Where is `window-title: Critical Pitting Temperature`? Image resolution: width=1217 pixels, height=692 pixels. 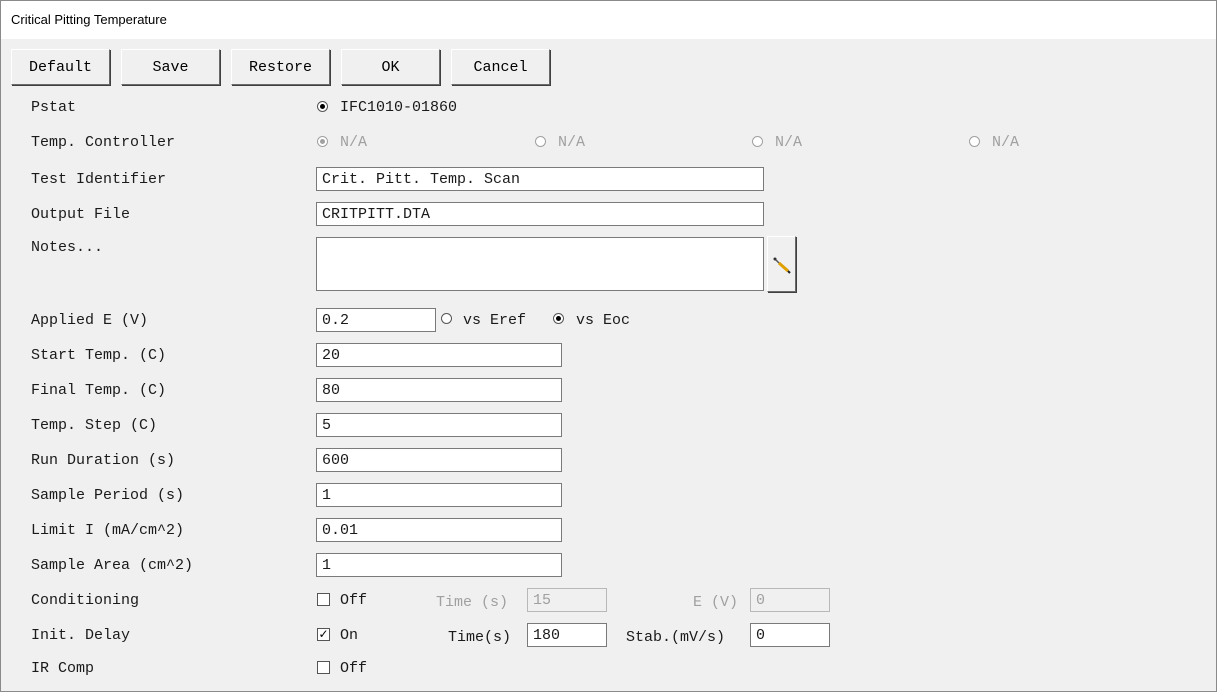
window-title: Critical Pitting Temperature is located at coordinates (89, 19).